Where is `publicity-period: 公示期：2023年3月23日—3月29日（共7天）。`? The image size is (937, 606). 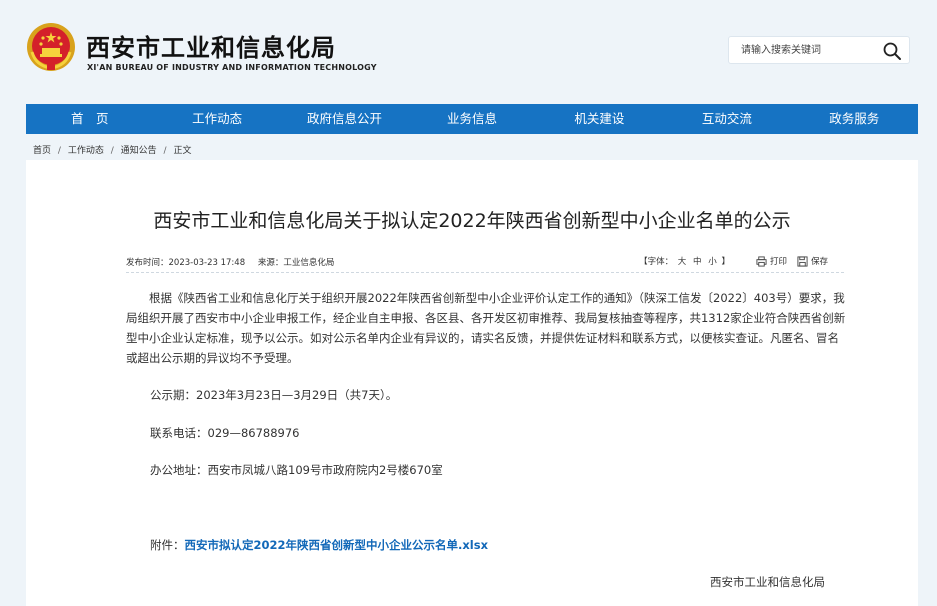 publicity-period: 公示期：2023年3月23日—3月29日（共7天）。 is located at coordinates (274, 395).